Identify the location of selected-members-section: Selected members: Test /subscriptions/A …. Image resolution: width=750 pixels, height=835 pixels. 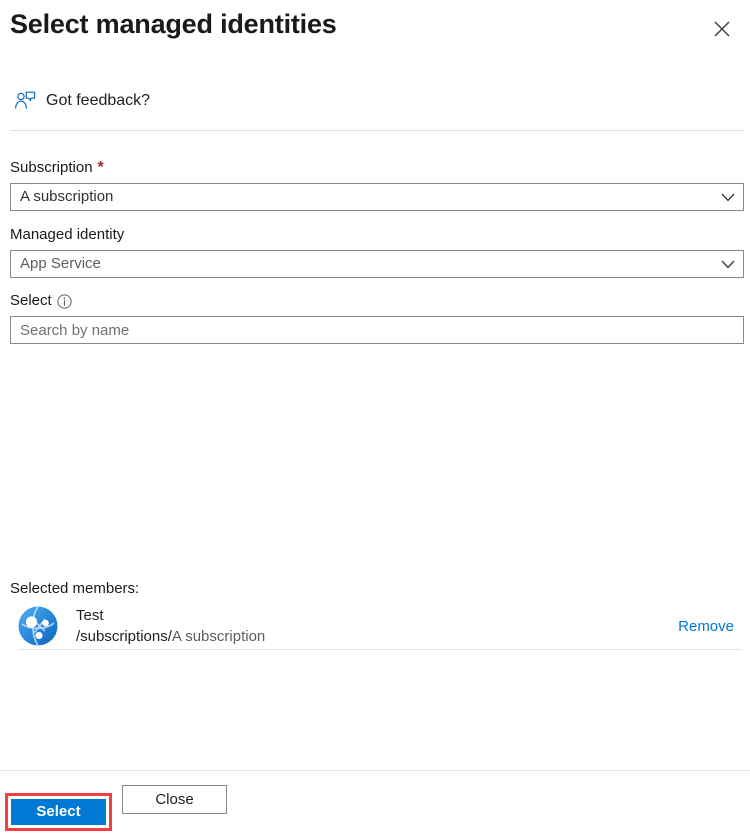
(377, 615).